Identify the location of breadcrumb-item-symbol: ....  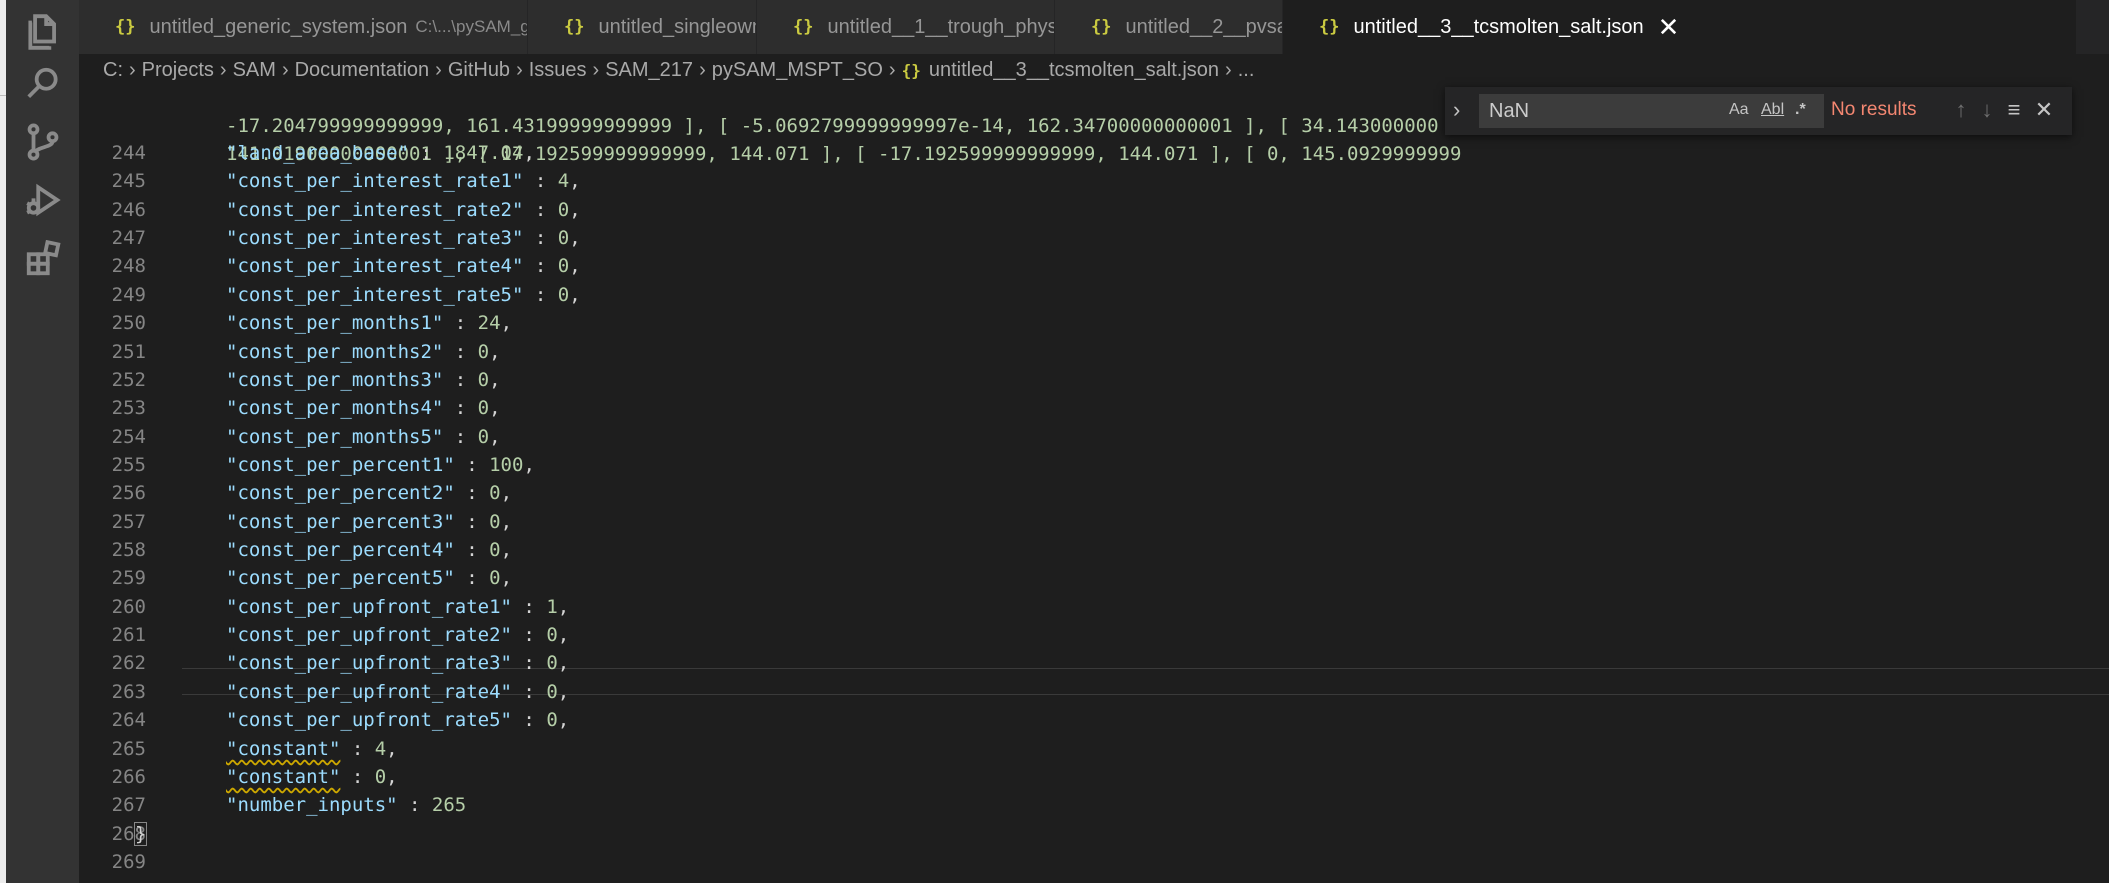
(1246, 70).